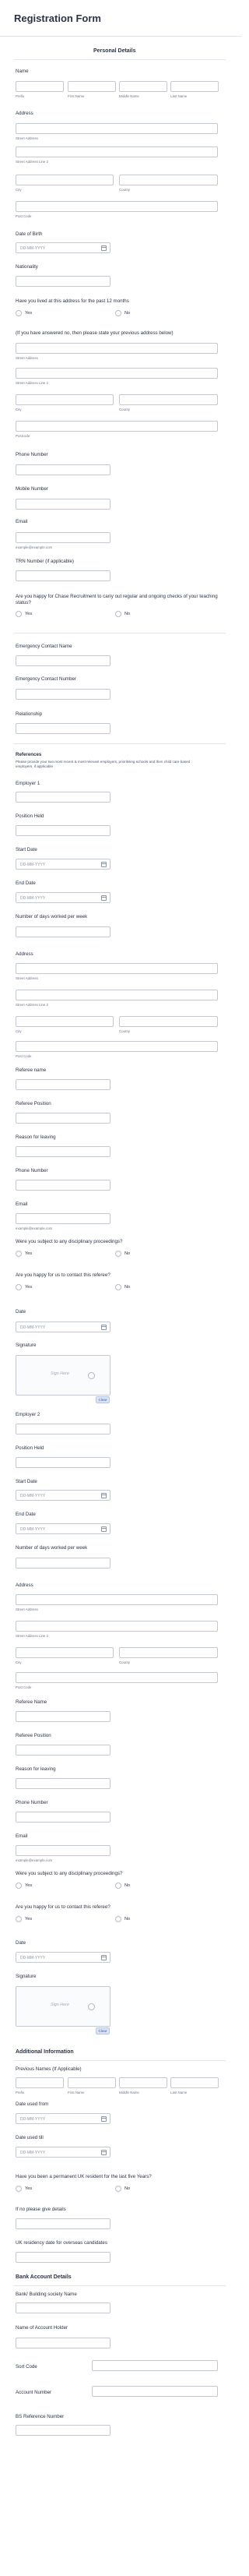  I want to click on signature2-label: Signature, so click(26, 1976).